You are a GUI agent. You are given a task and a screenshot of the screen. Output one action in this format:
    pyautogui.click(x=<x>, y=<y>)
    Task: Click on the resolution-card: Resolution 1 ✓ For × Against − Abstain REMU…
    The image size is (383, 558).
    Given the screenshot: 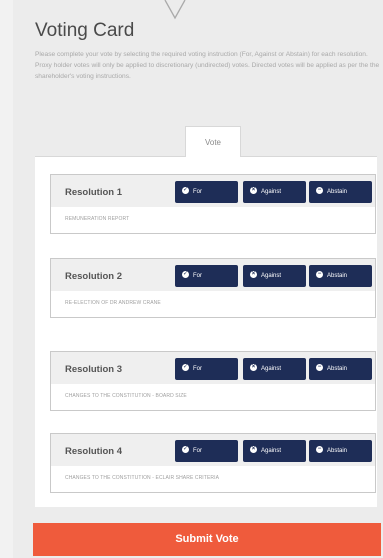 What is the action you would take?
    pyautogui.click(x=213, y=204)
    